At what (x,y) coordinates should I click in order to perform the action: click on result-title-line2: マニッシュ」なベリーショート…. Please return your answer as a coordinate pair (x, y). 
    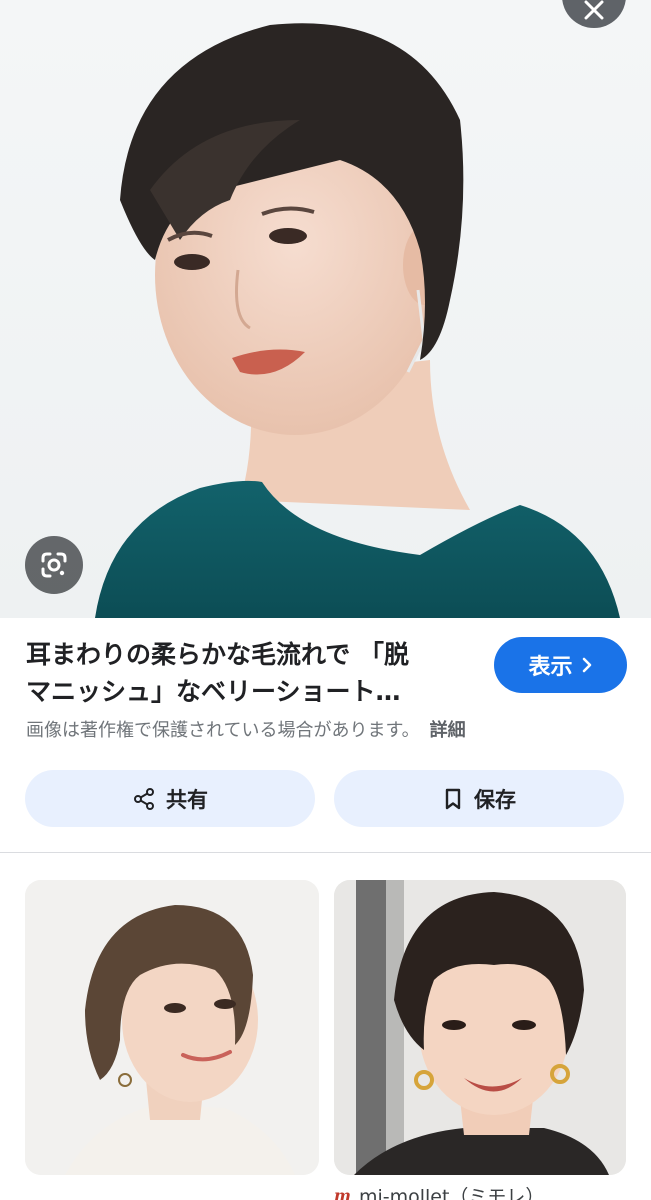
    Looking at the image, I should click on (213, 691).